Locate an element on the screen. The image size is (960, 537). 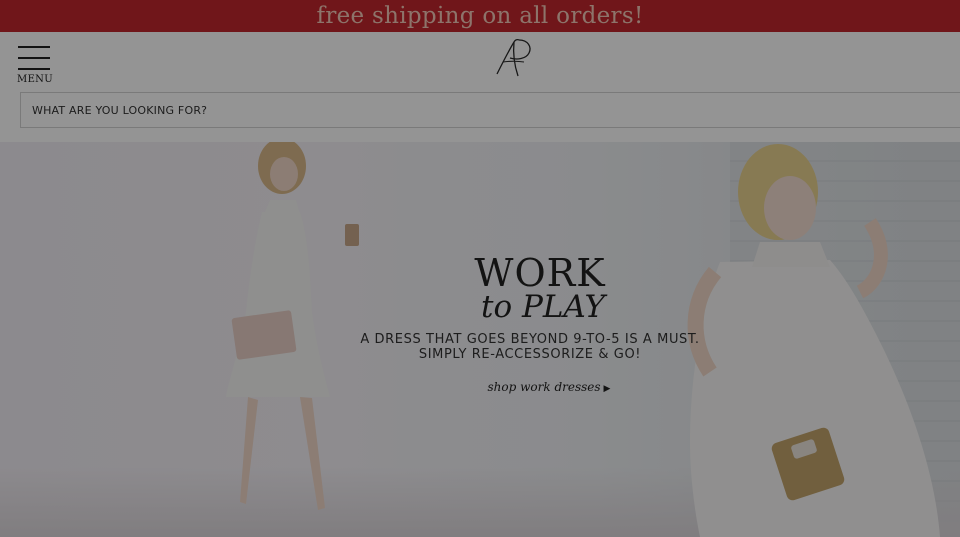
hero-title-script: to PLAY is located at coordinates (542, 307).